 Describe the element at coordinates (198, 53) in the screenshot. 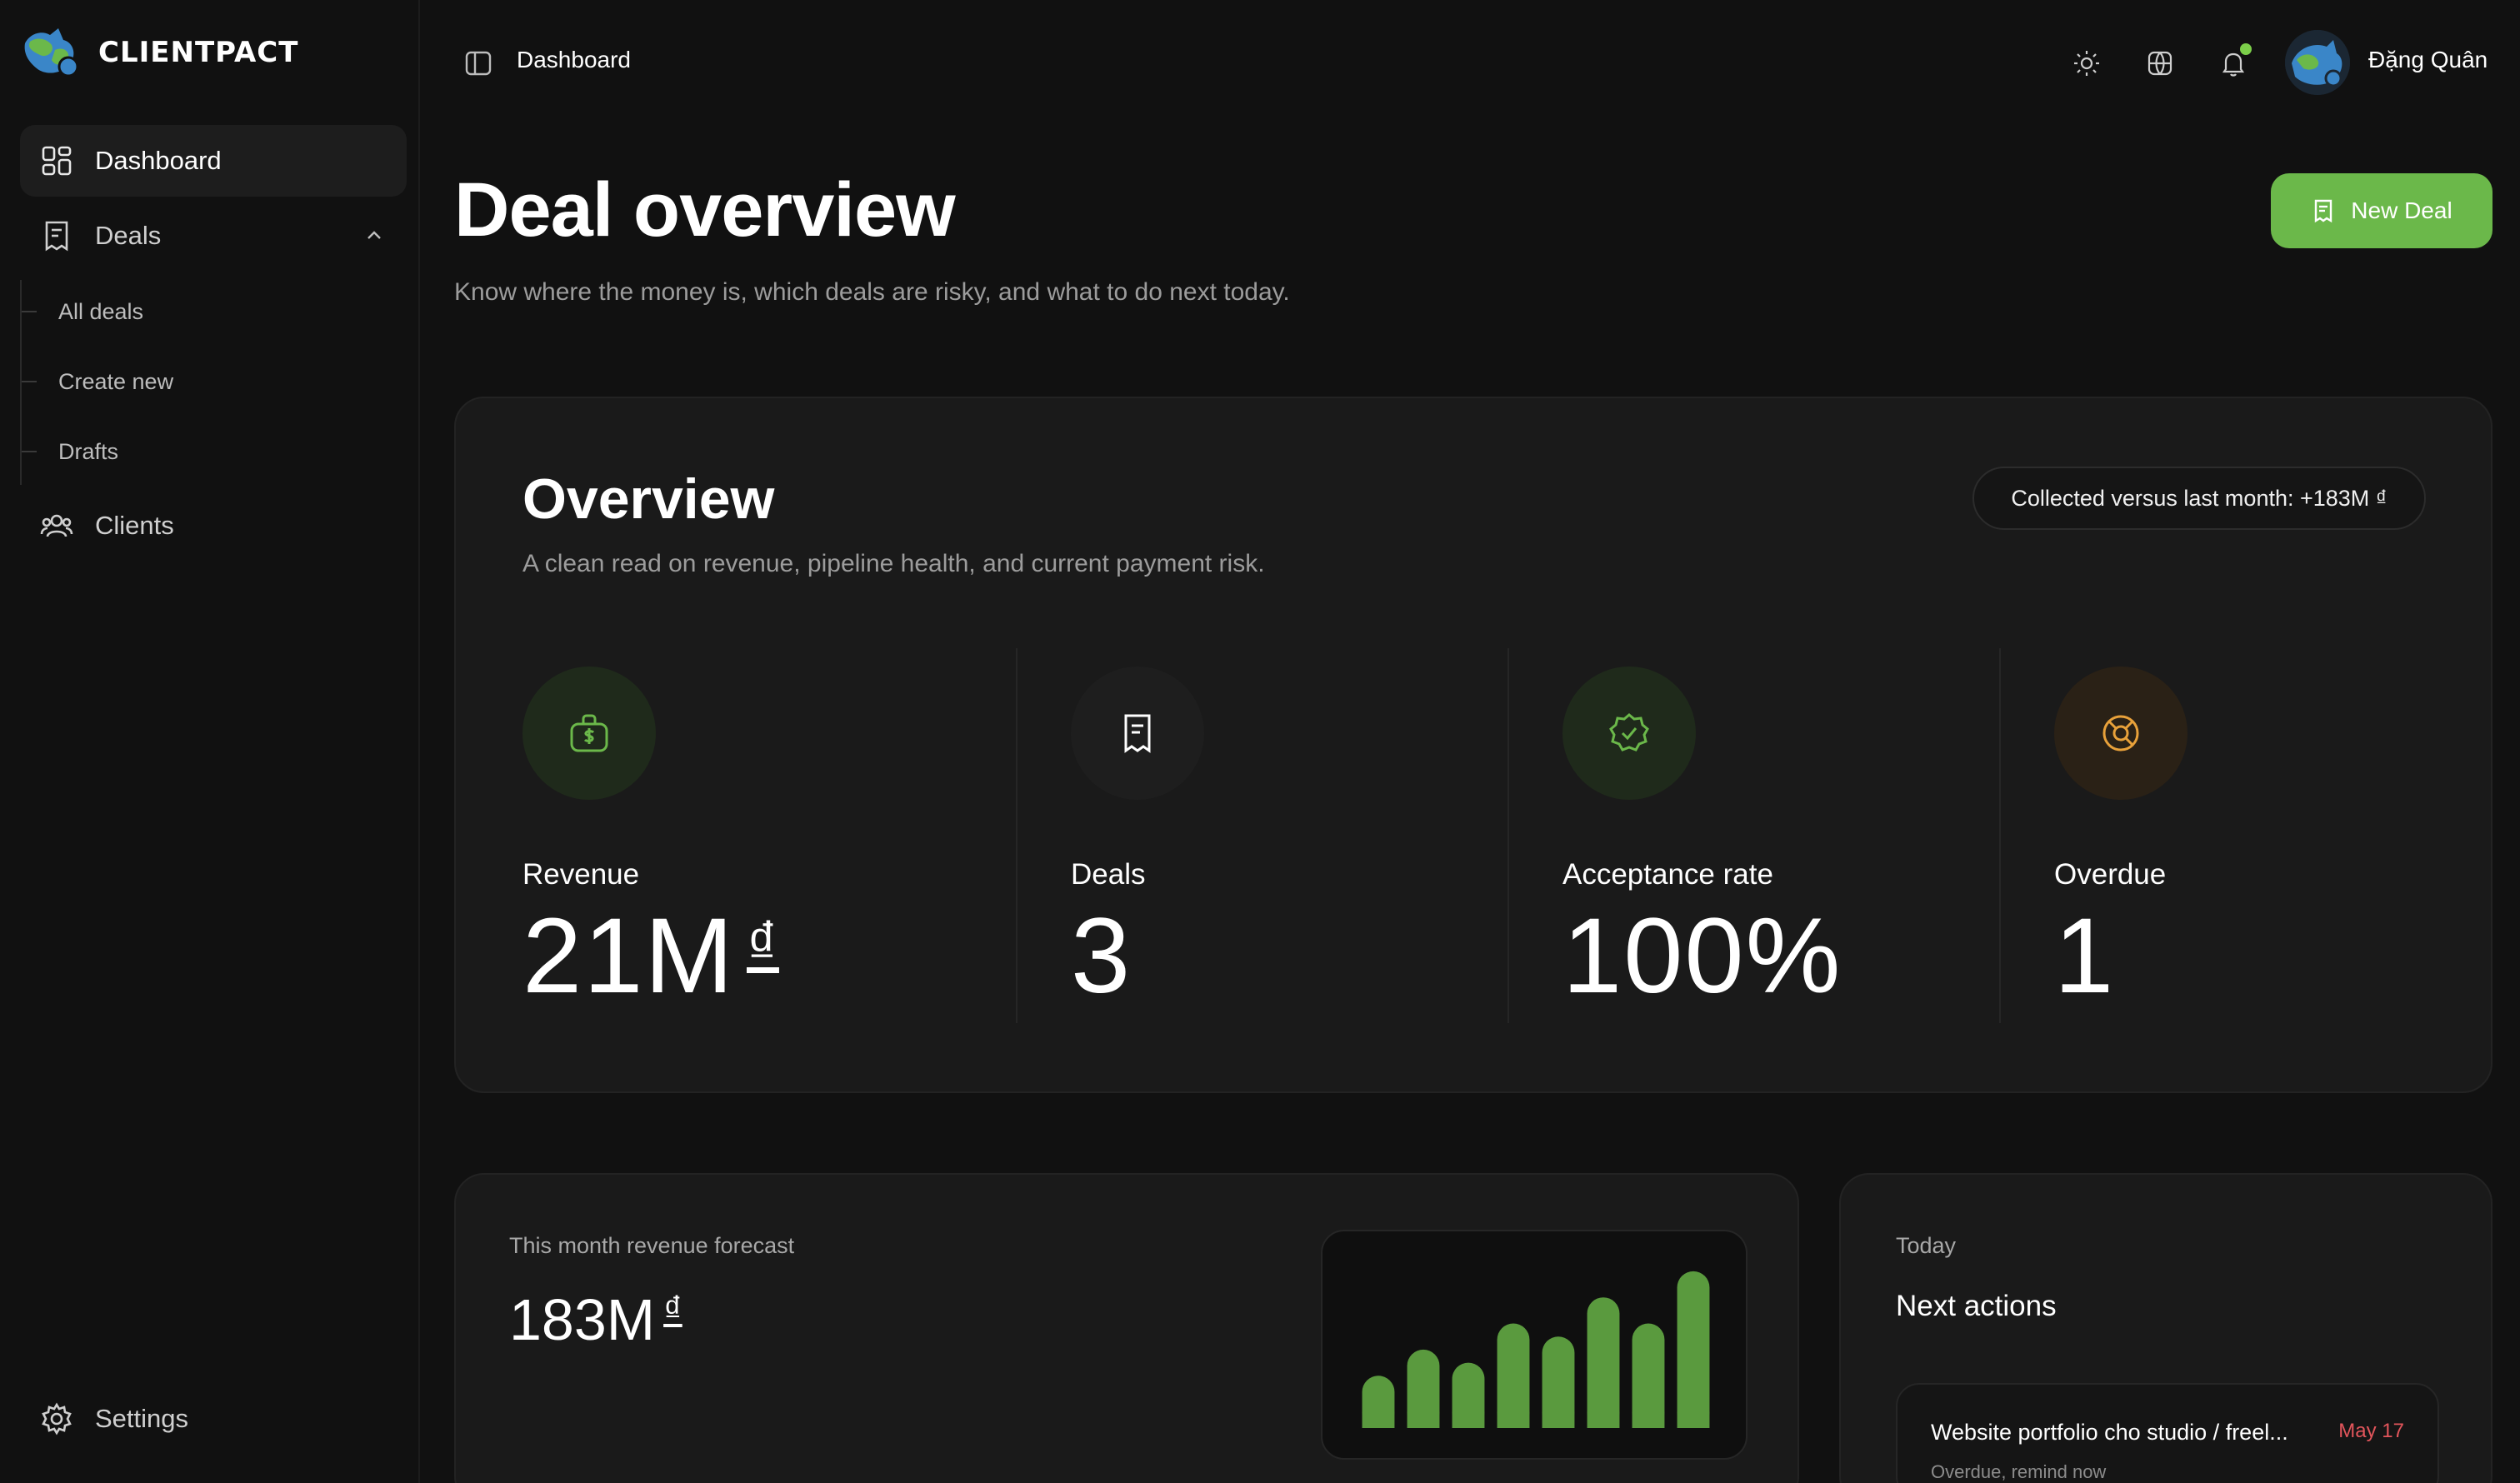

I see `logo-text: CLIENTPACT` at that location.